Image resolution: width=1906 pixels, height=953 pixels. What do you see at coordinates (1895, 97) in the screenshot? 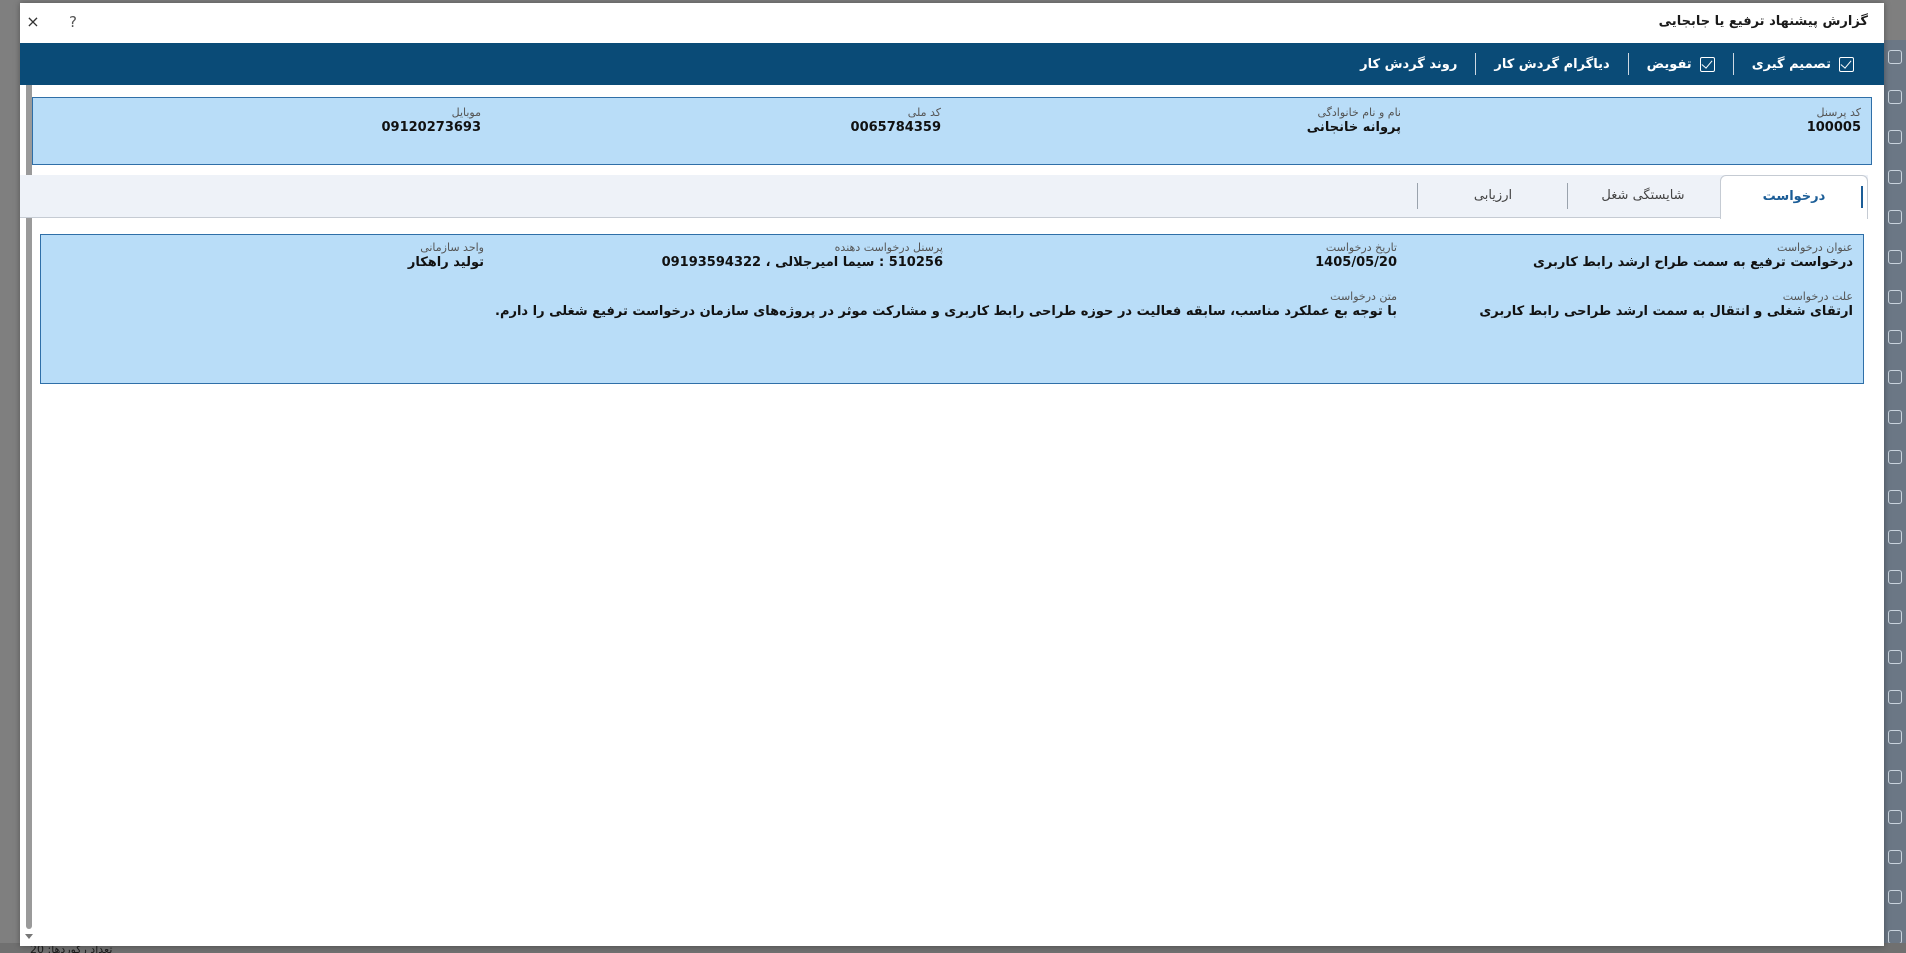
I see `users-icon` at bounding box center [1895, 97].